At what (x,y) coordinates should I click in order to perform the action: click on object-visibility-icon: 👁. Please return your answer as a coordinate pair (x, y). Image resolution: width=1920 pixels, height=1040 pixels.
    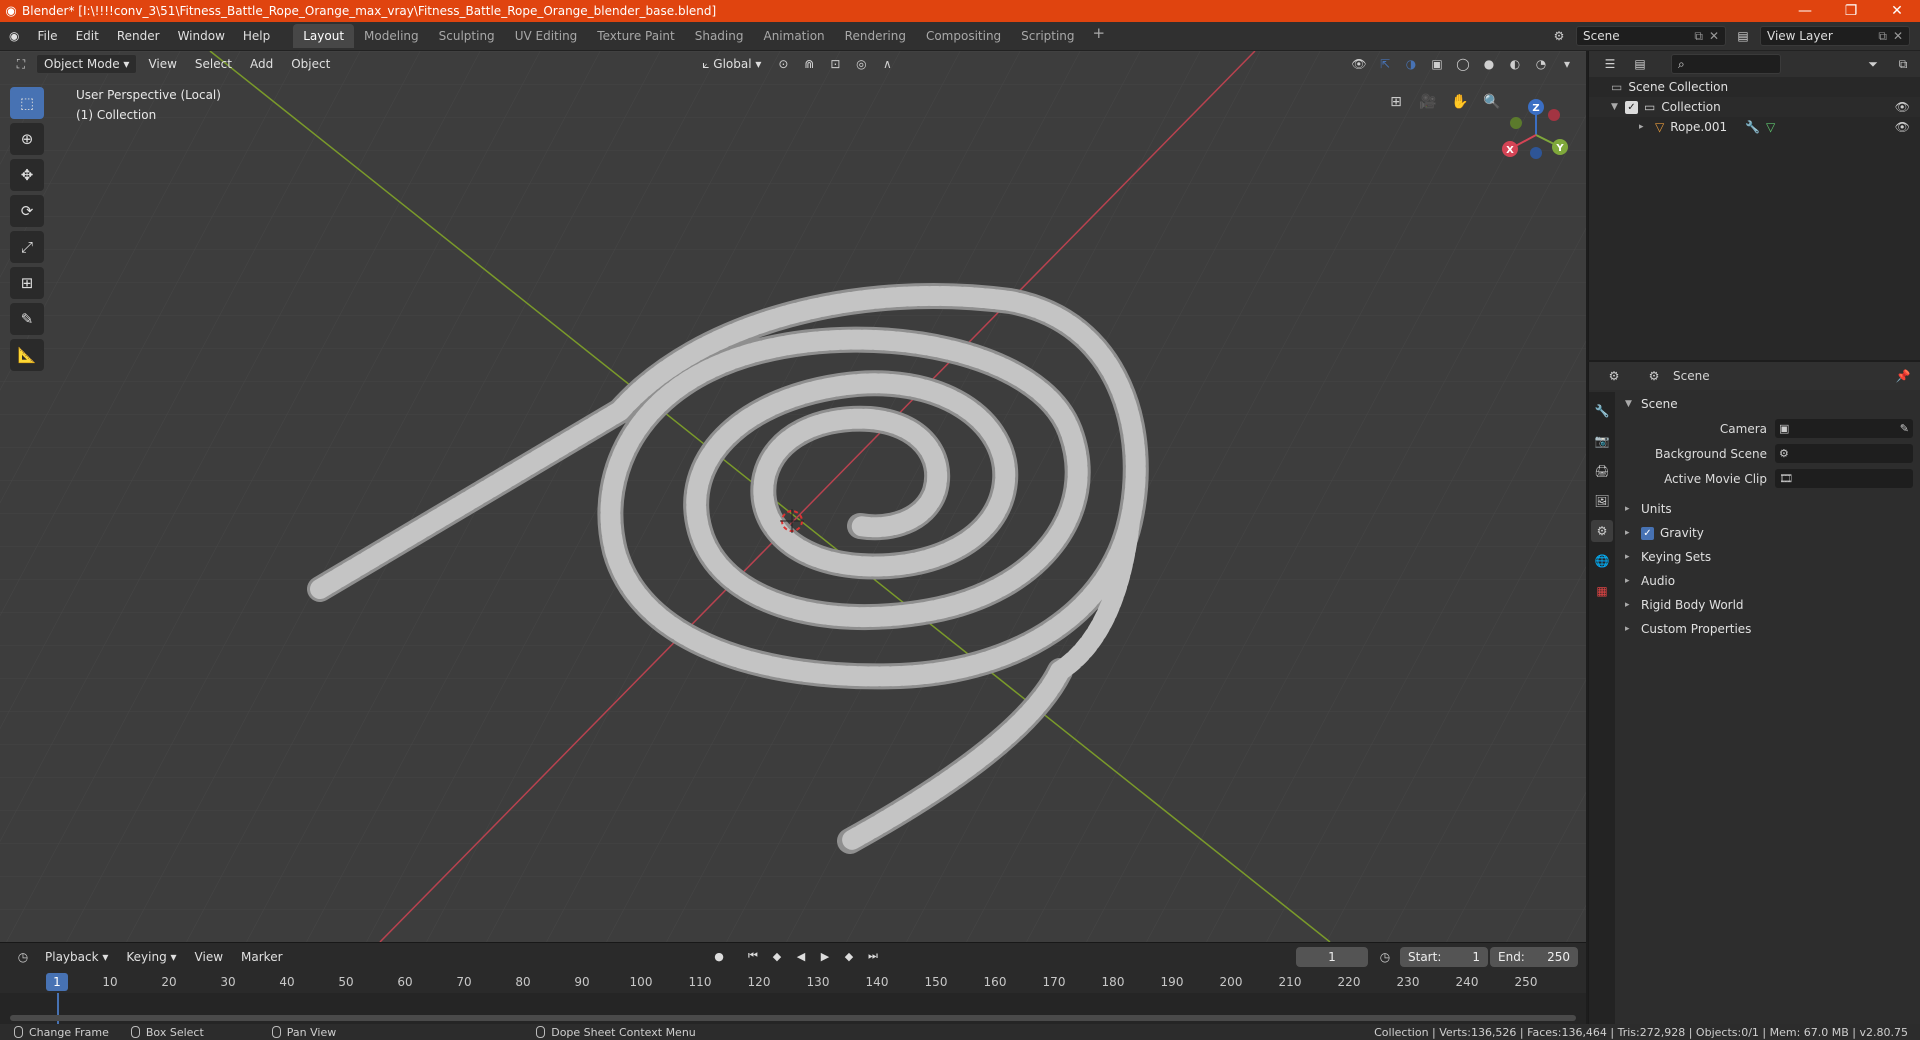
    Looking at the image, I should click on (1902, 127).